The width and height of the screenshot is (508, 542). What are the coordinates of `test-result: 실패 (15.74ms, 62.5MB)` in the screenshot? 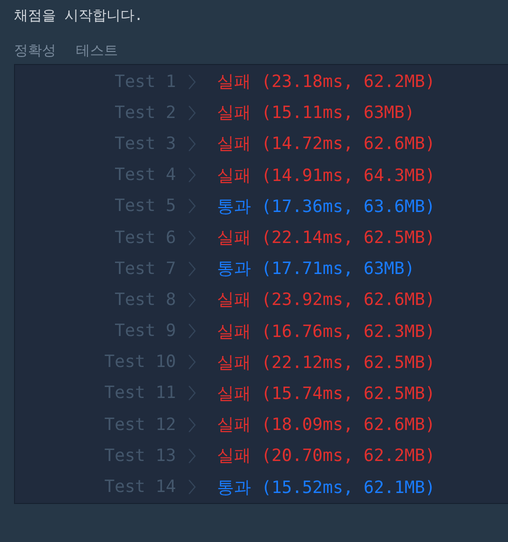 It's located at (326, 393).